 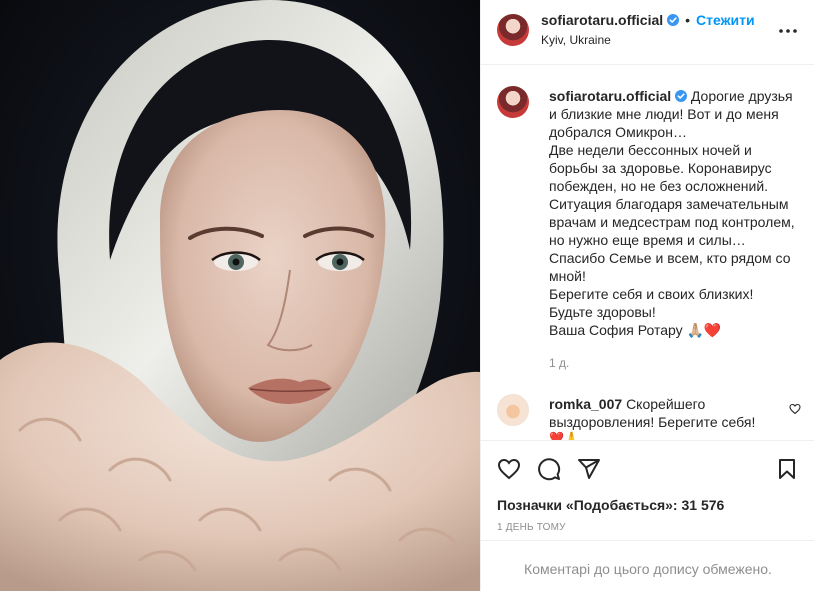 What do you see at coordinates (647, 565) in the screenshot?
I see `comments-limited-notice: Коментарі до цього допису обмежено.` at bounding box center [647, 565].